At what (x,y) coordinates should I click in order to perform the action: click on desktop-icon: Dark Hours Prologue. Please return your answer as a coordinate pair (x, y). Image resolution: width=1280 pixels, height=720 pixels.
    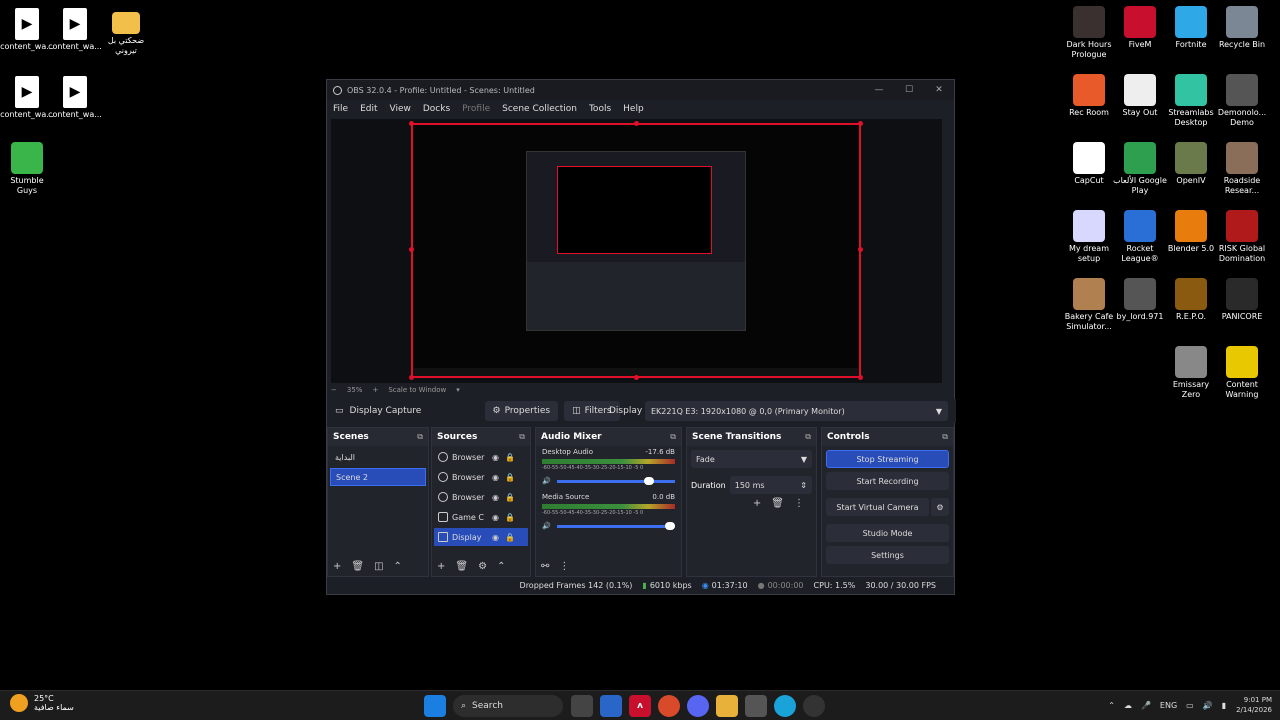
    Looking at the image, I should click on (1089, 33).